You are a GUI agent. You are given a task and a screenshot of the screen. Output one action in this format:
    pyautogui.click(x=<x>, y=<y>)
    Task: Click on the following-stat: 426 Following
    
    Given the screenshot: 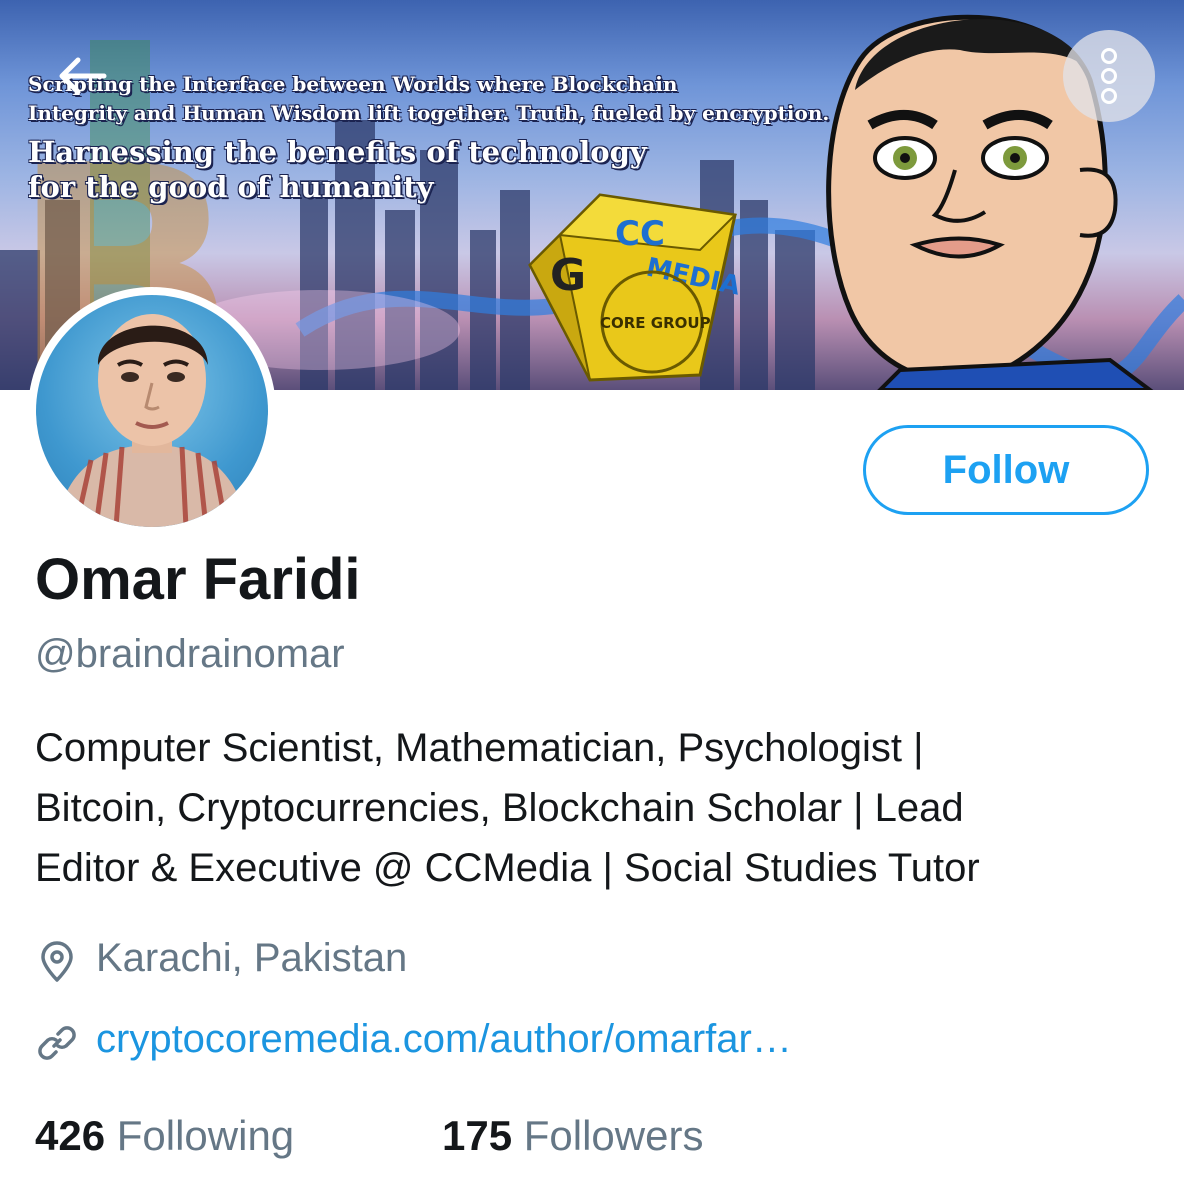 What is the action you would take?
    pyautogui.click(x=164, y=1136)
    